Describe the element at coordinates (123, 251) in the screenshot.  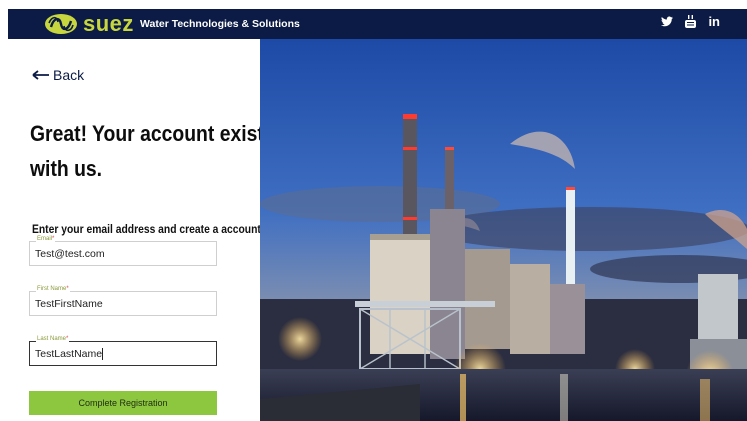
I see `email-field: Email* Test@test.com` at that location.